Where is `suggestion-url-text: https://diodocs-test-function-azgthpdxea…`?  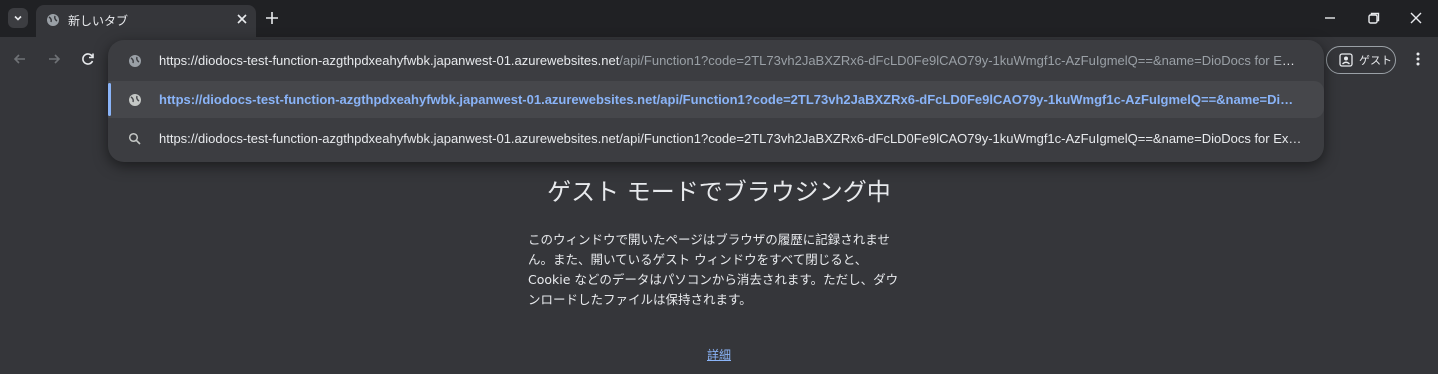
suggestion-url-text: https://diodocs-test-function-azgthpdxea… is located at coordinates (730, 99).